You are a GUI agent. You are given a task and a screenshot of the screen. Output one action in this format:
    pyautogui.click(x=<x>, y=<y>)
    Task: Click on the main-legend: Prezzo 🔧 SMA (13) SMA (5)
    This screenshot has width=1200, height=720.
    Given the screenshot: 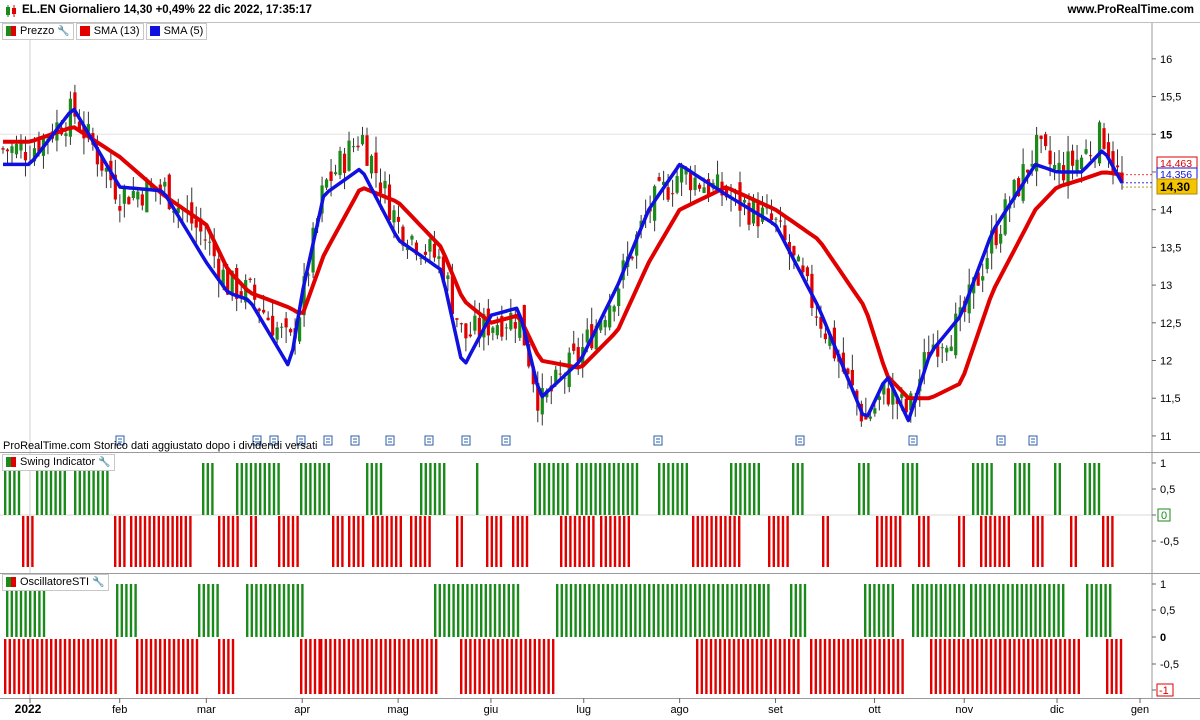 What is the action you would take?
    pyautogui.click(x=105, y=31)
    